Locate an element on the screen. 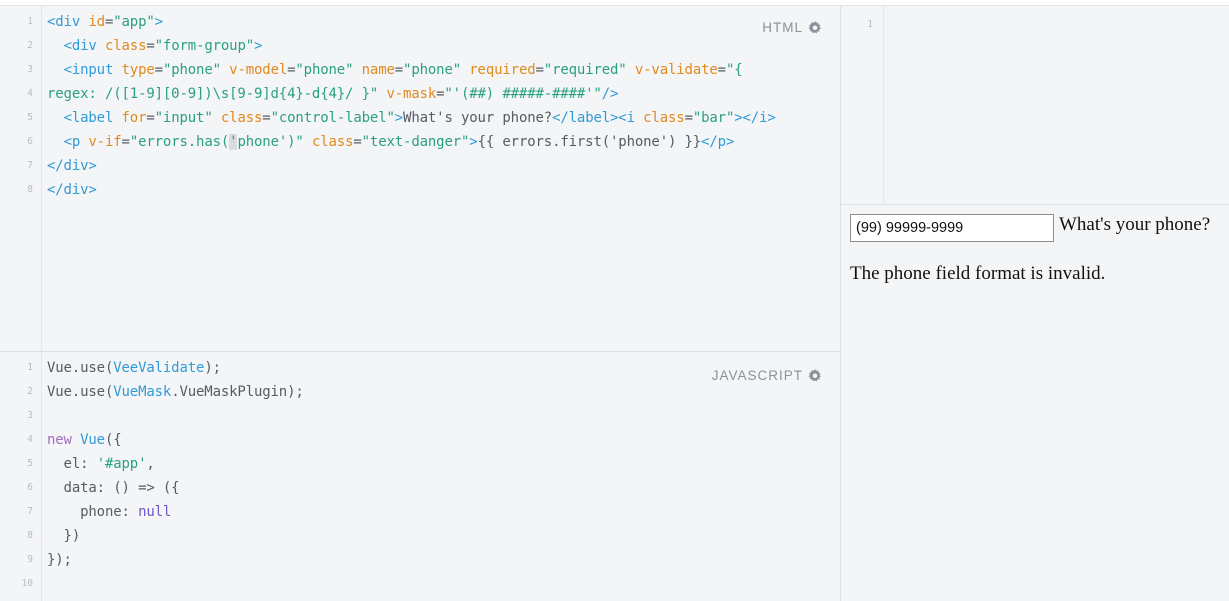 The image size is (1229, 601). code-token: </label><i is located at coordinates (593, 118).